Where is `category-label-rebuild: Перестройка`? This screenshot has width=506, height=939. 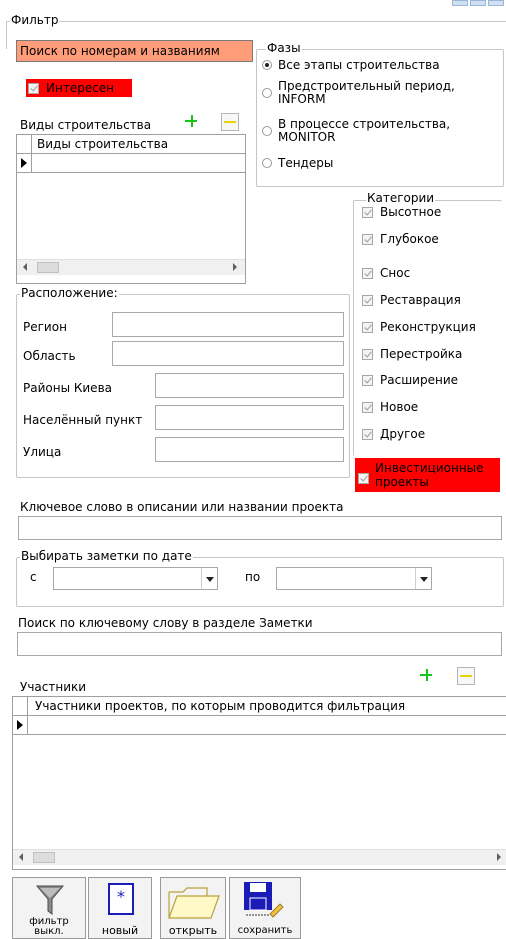
category-label-rebuild: Перестройка is located at coordinates (421, 354).